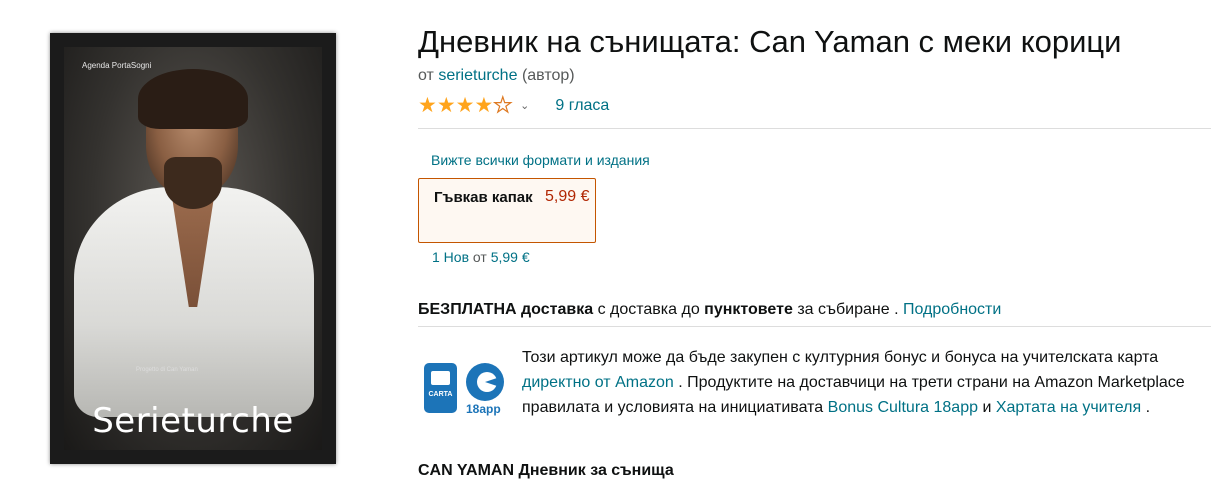  What do you see at coordinates (1068, 407) in the screenshot?
I see `teacher-charter-link: Хартата на учителя` at bounding box center [1068, 407].